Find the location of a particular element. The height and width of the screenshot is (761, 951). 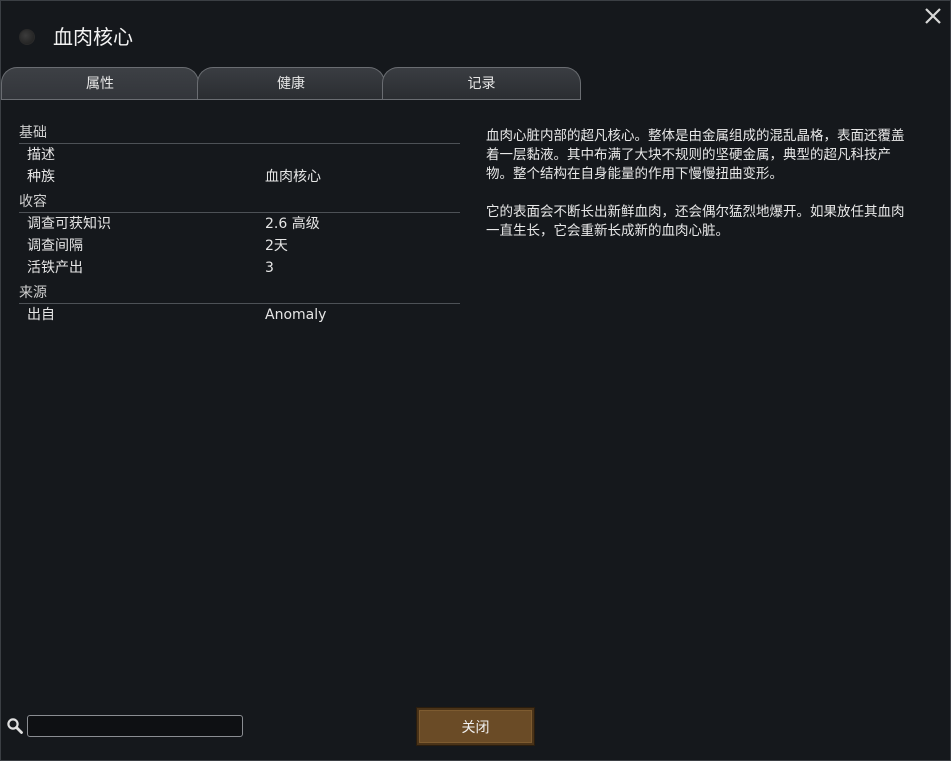

thing-icon is located at coordinates (27, 37).